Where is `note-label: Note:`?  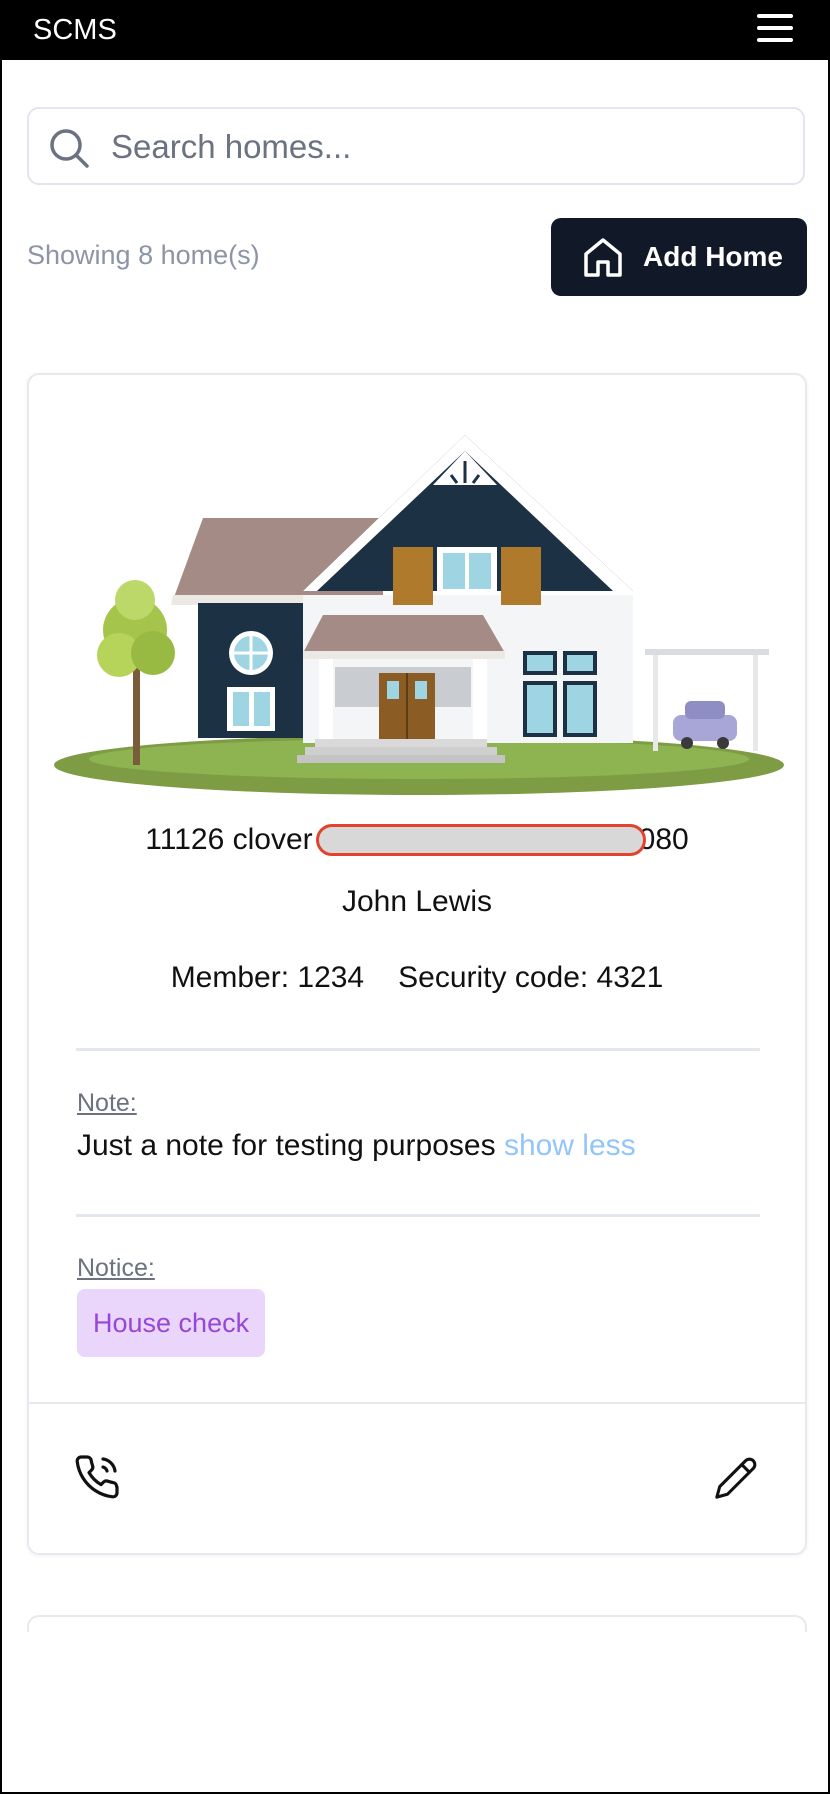
note-label: Note: is located at coordinates (107, 1103).